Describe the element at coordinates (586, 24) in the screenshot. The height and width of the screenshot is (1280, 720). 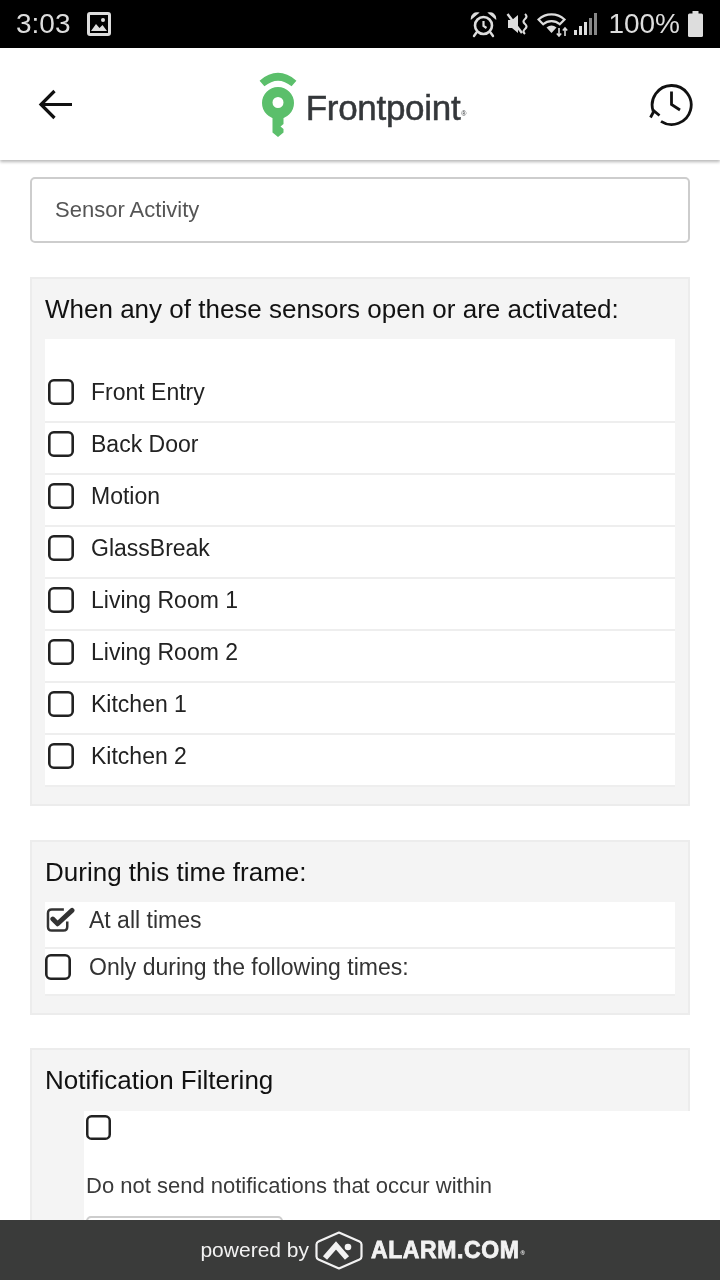
I see `signal-bars-icon` at that location.